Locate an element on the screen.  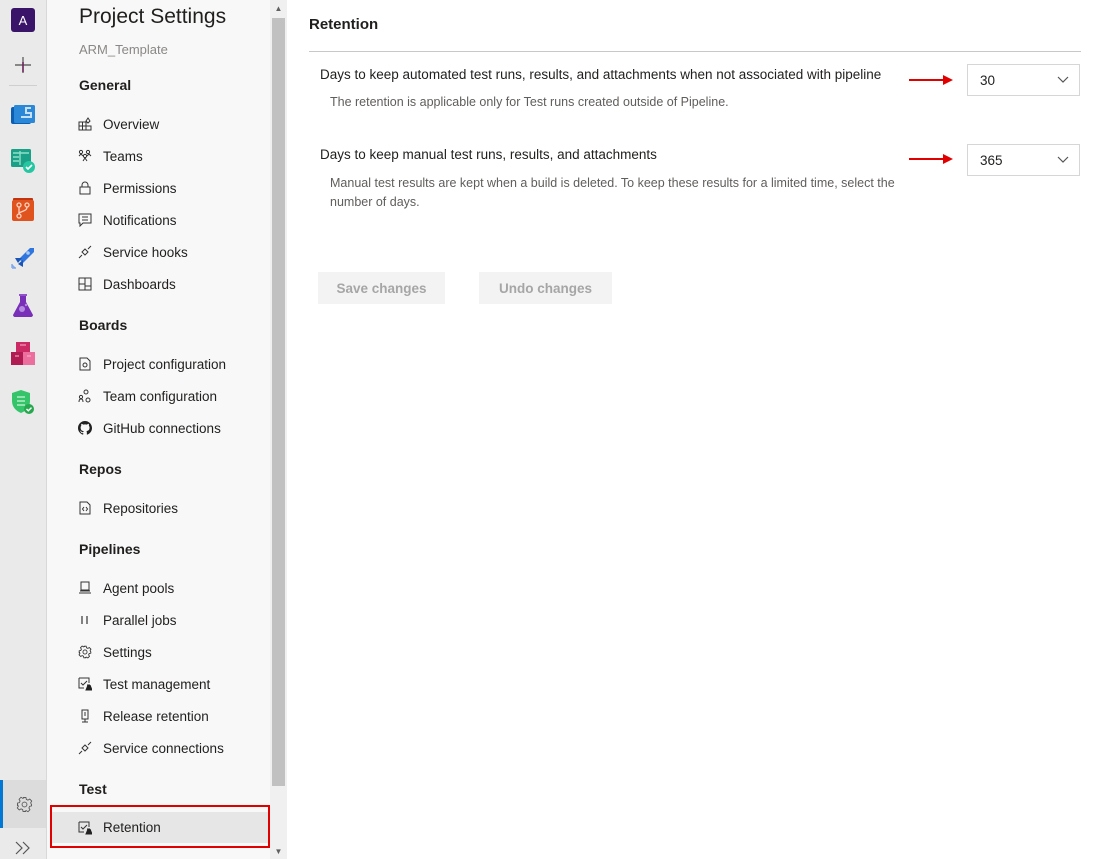
new-project-button is located at coordinates (23, 65).